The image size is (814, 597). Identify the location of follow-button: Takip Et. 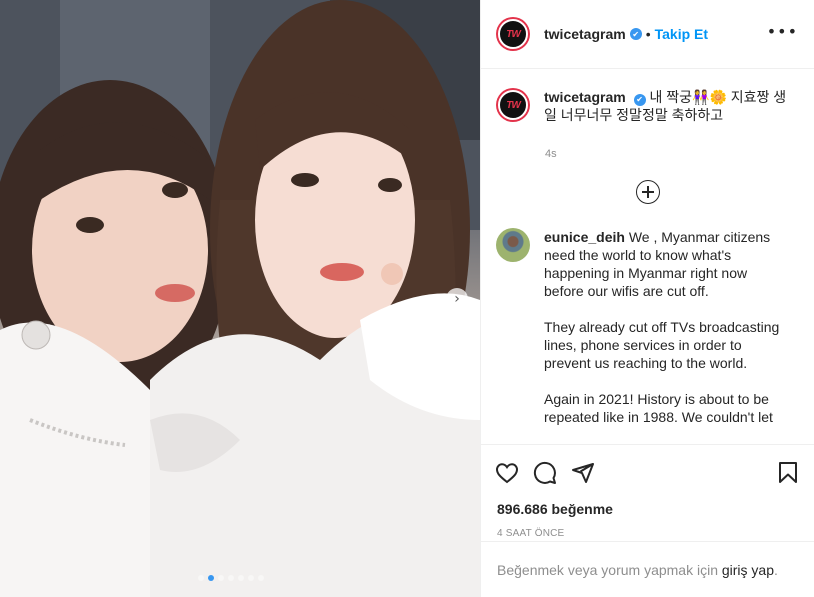
(681, 34).